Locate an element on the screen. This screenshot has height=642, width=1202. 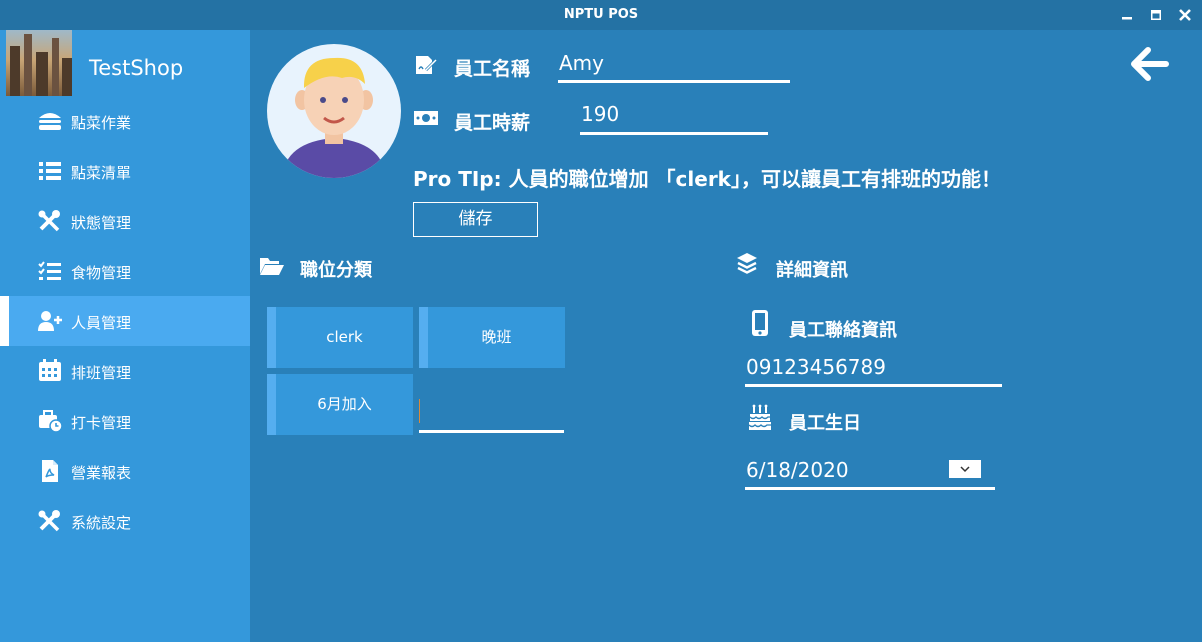
sidebar-item-clock-in: 打卡管理 is located at coordinates (125, 421).